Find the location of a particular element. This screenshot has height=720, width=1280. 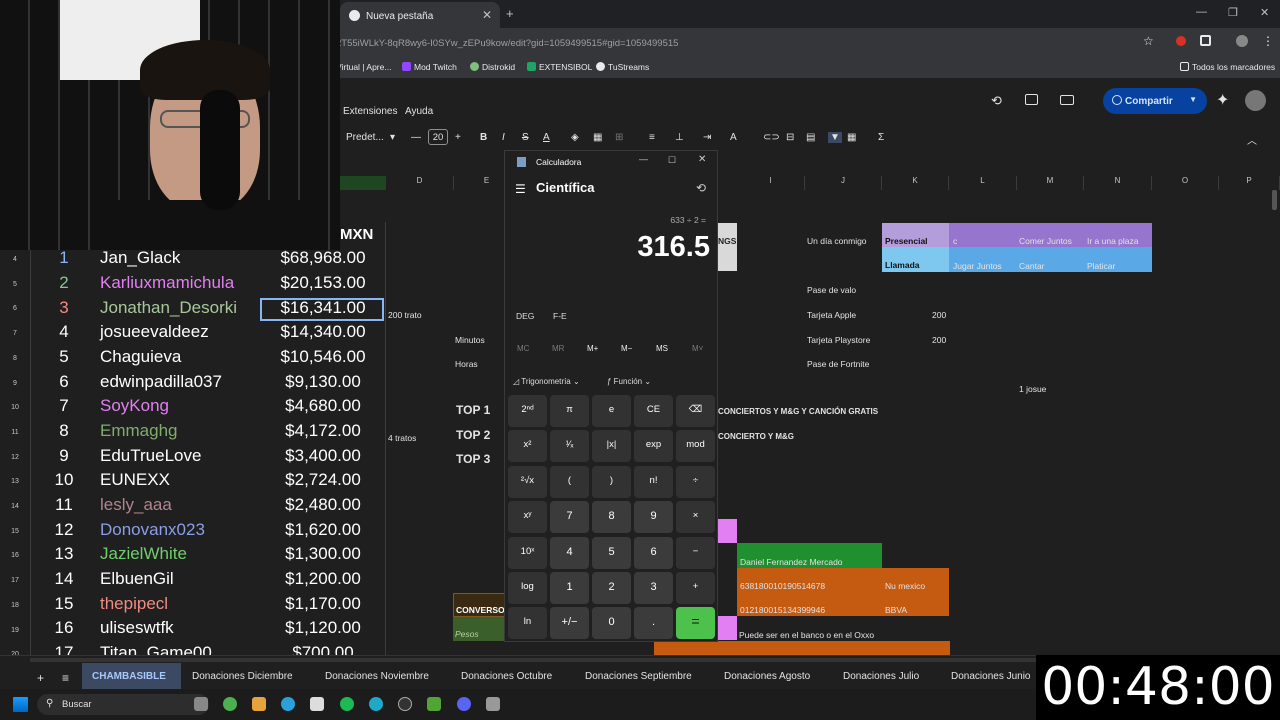

cell: Llamada is located at coordinates (915, 259).